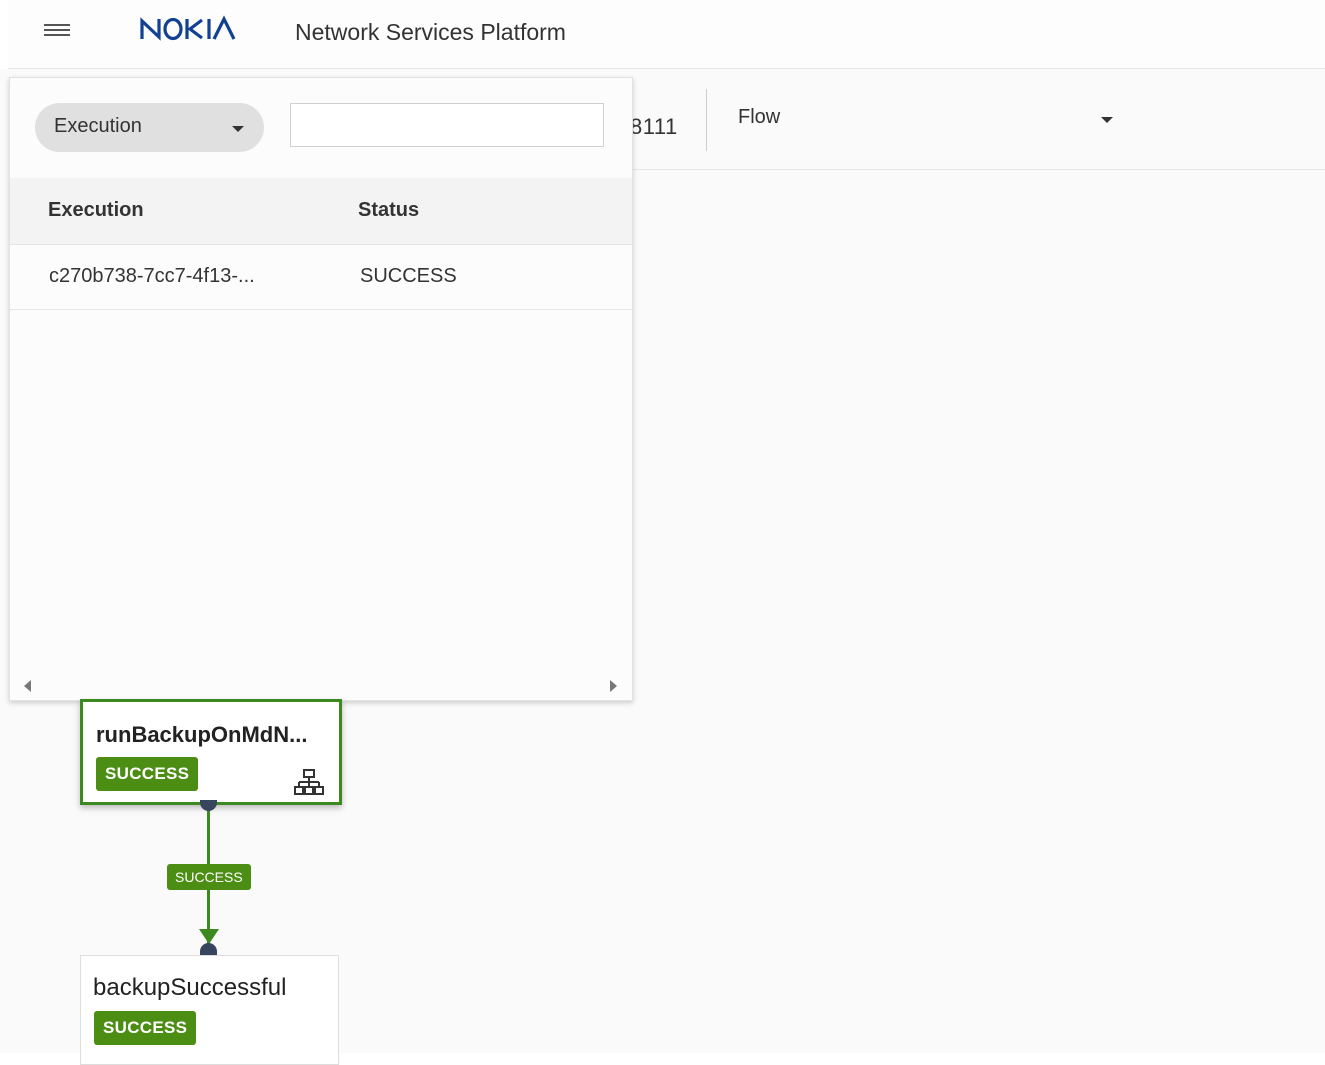 The height and width of the screenshot is (1065, 1325). I want to click on column-header-status: Status, so click(388, 210).